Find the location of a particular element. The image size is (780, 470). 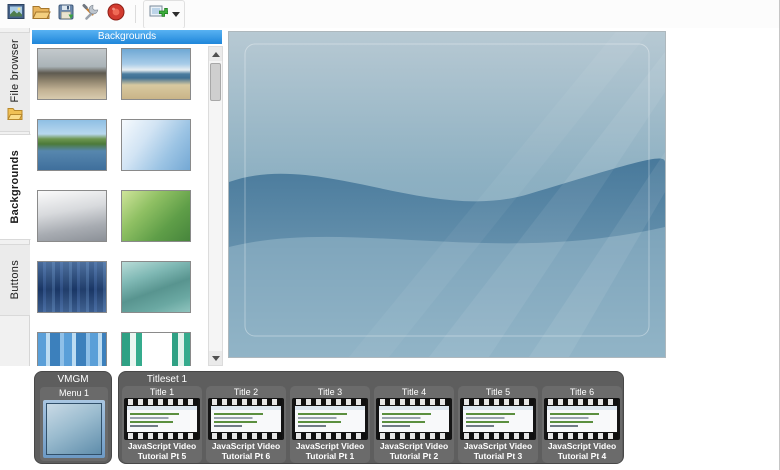

toolbar-separator is located at coordinates (135, 14).